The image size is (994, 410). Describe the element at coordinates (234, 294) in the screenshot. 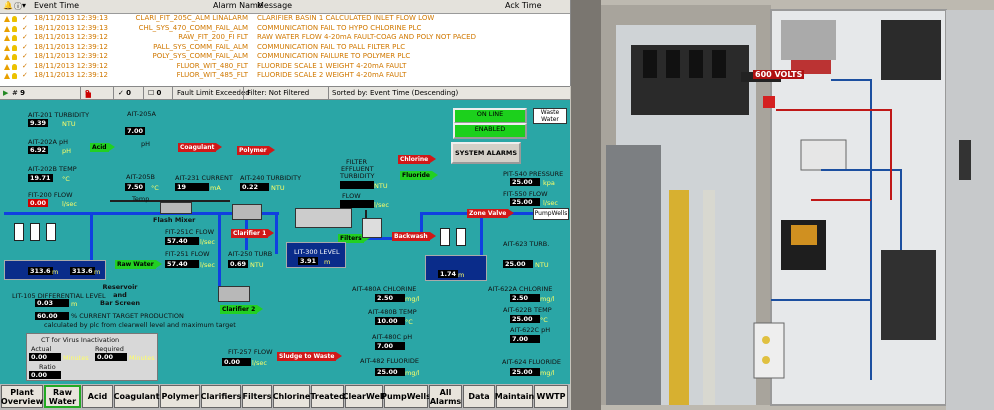

I see `clarifier-2-tank` at that location.